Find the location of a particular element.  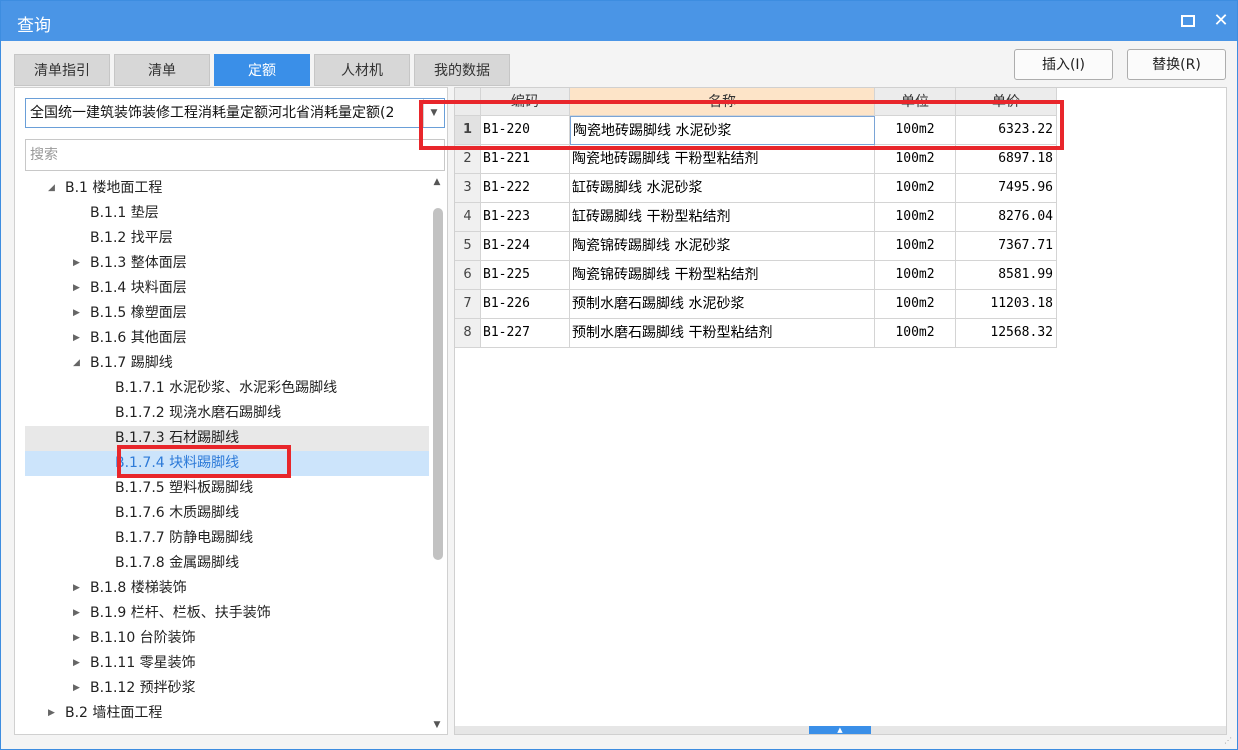

row-number: 7 is located at coordinates (468, 304).